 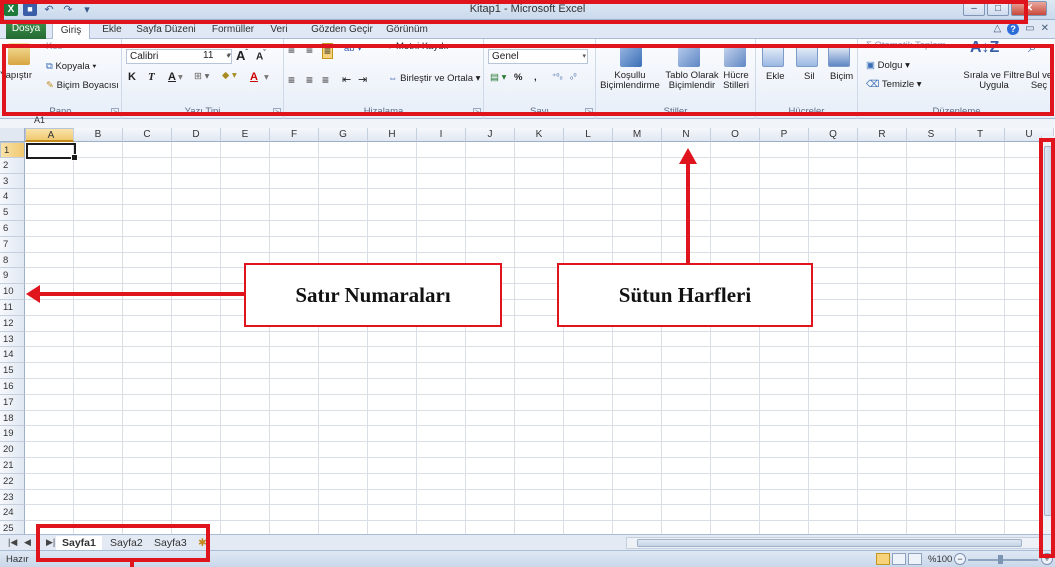 I want to click on arrowhead-rows-icon, so click(x=33, y=294).